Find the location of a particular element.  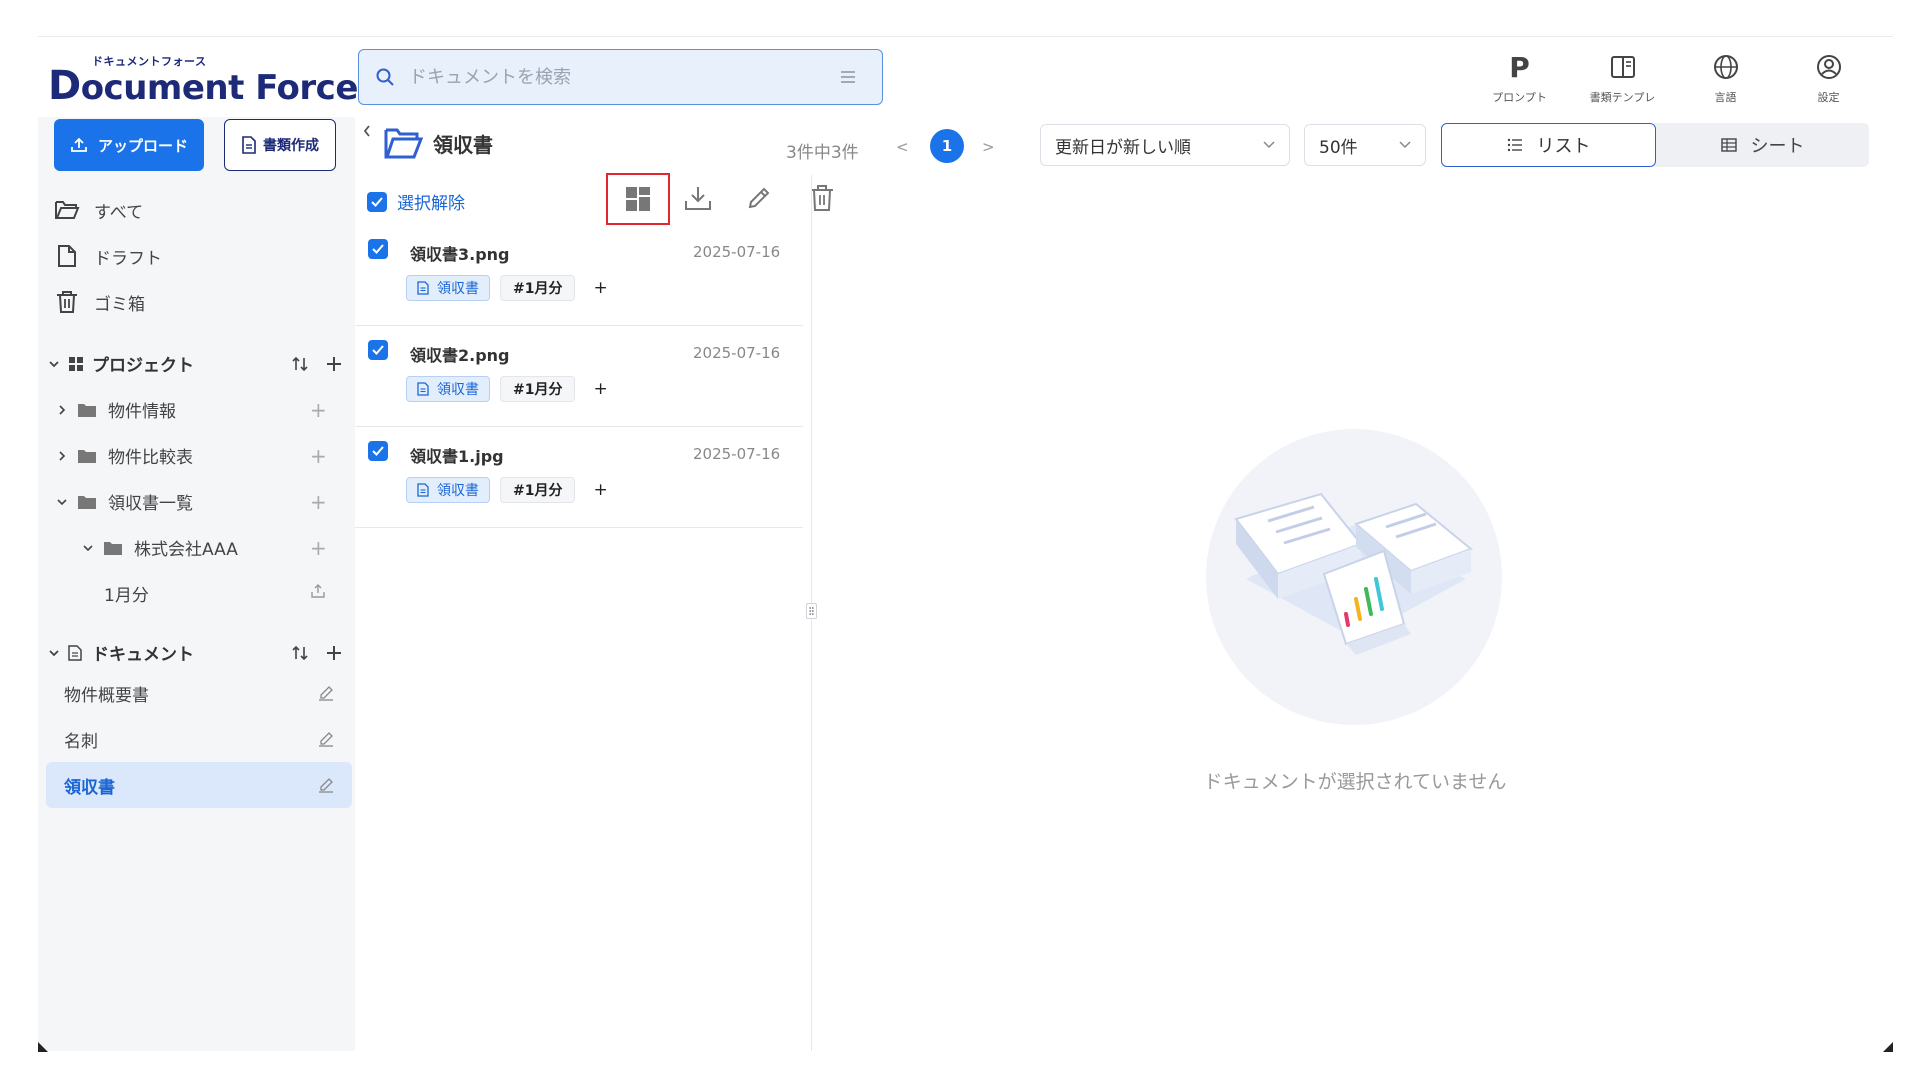

document-type-label: 領収書 is located at coordinates (458, 491).